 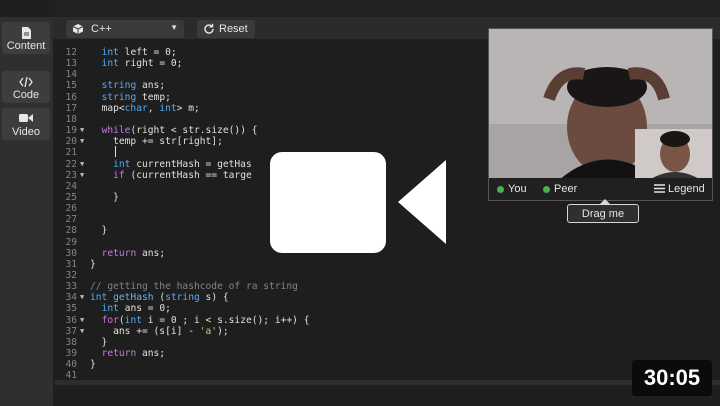 What do you see at coordinates (209, 30) in the screenshot?
I see `refresh-icon` at bounding box center [209, 30].